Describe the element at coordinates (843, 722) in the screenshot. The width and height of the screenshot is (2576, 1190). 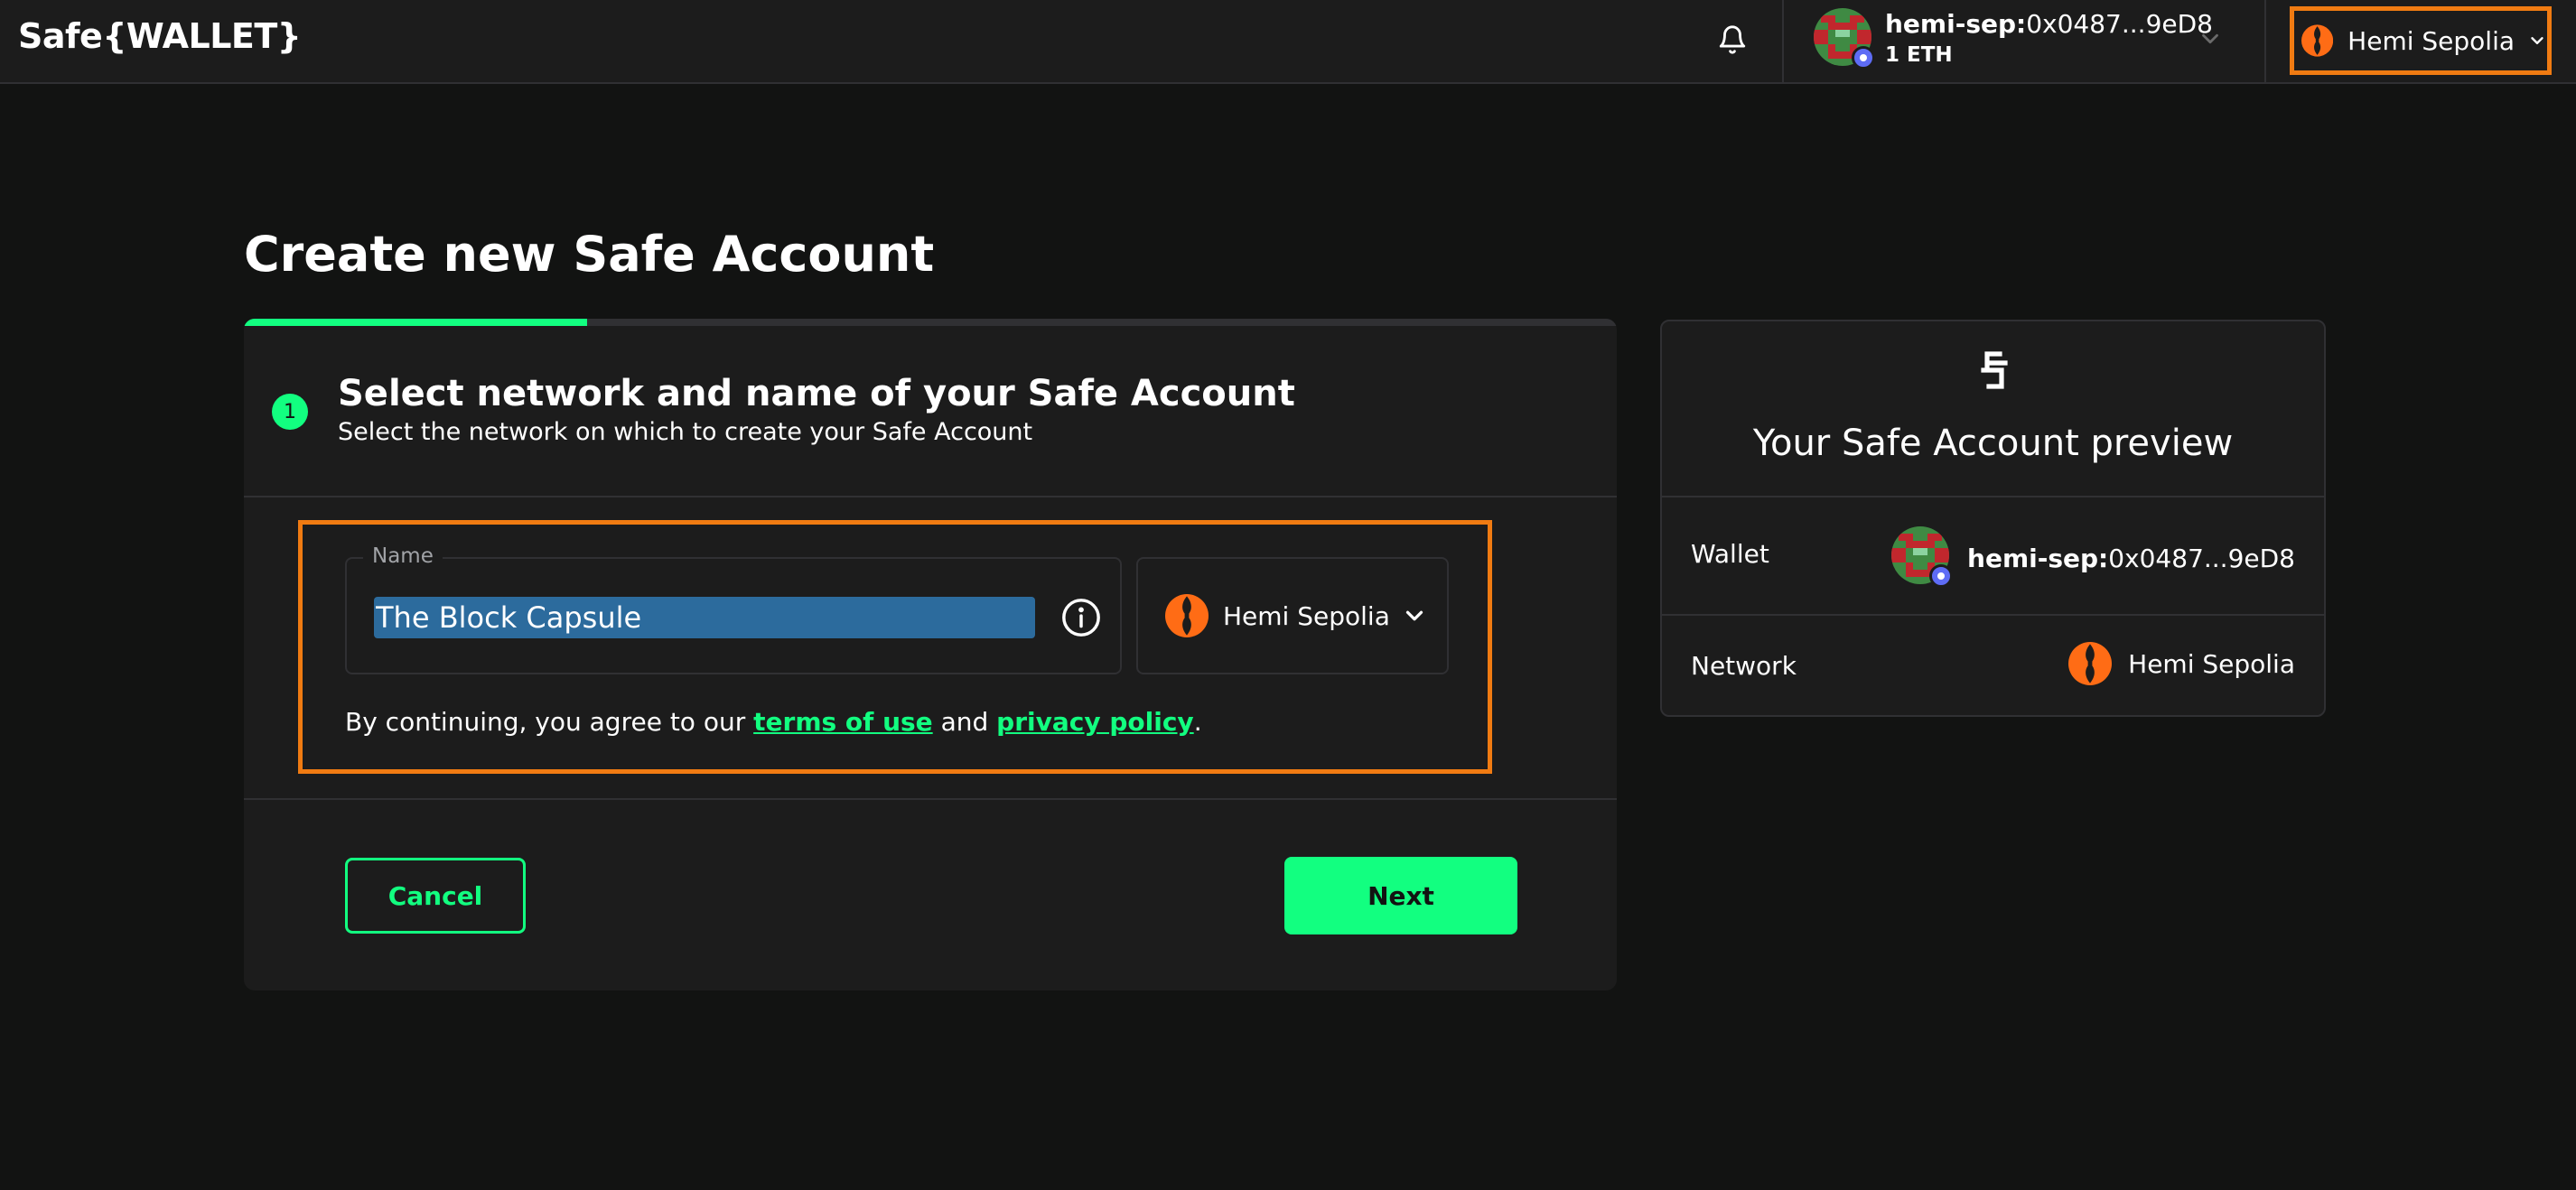
I see `terms-of-use-link: terms of use` at that location.